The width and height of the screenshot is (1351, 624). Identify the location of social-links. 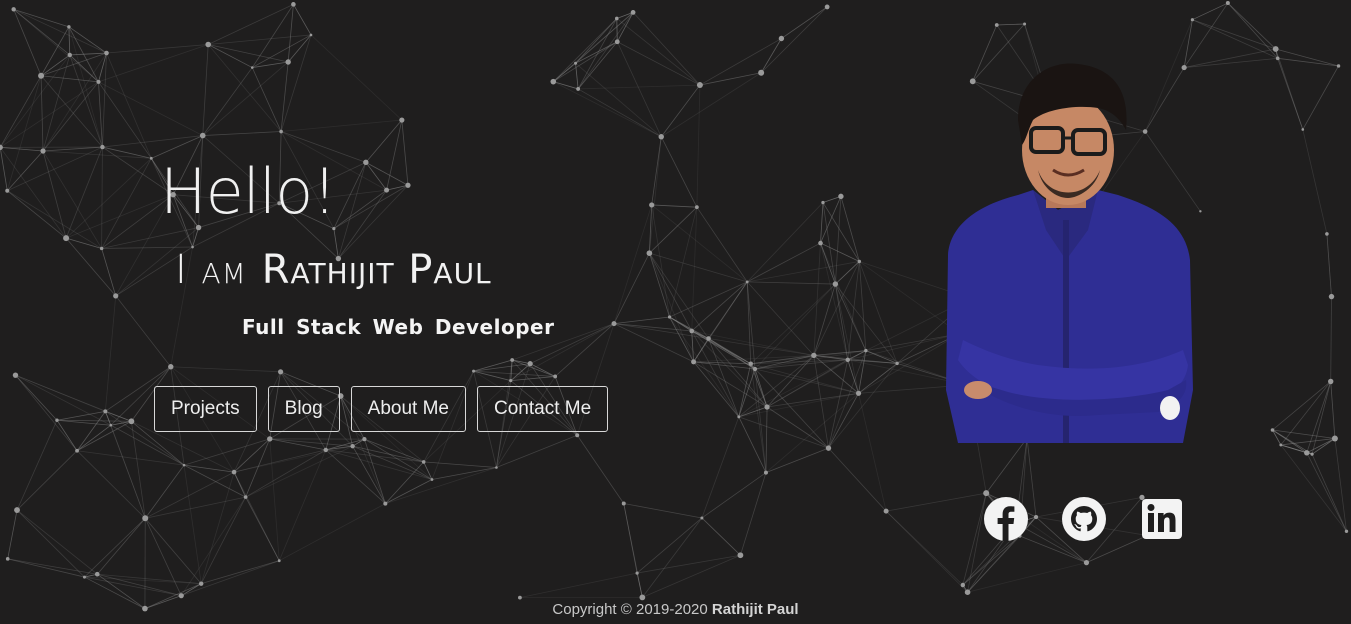
(1084, 519).